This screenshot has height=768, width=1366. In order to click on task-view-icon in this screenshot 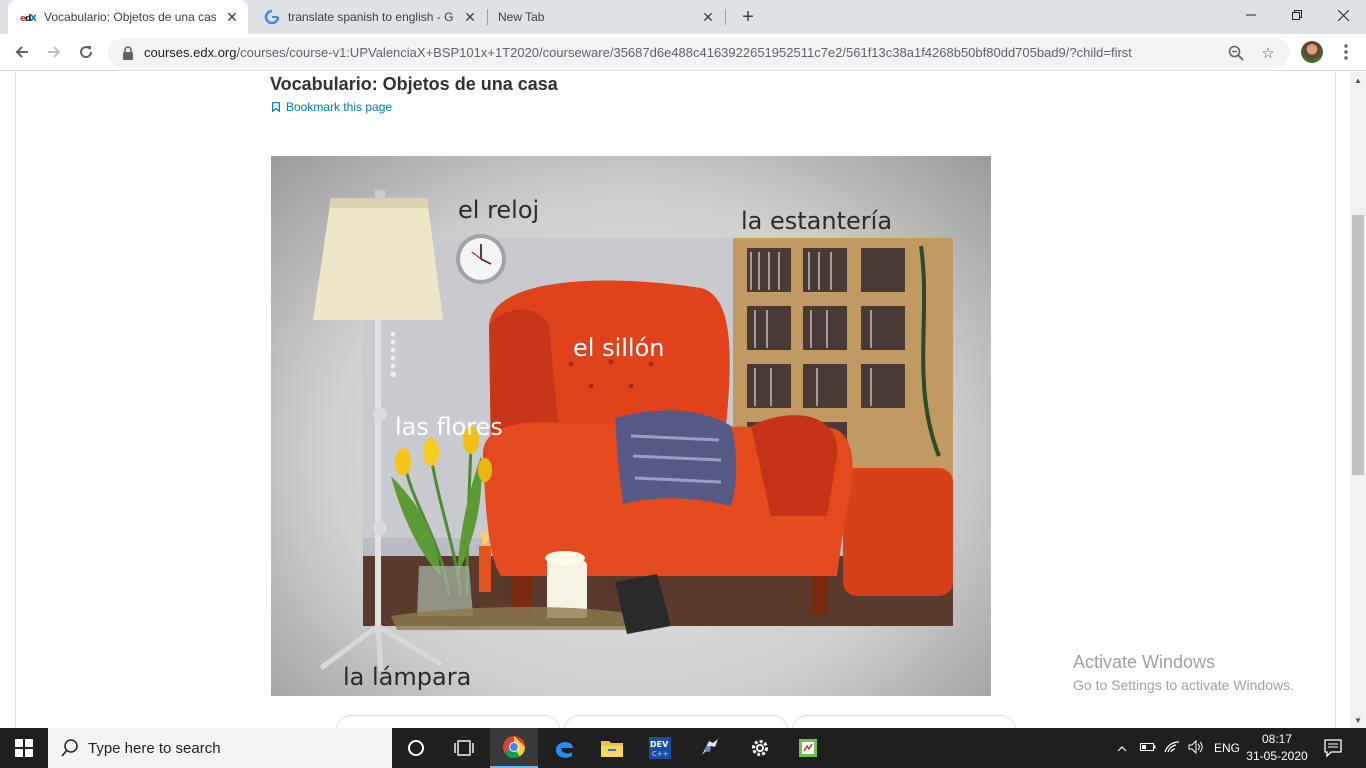, I will do `click(464, 748)`.